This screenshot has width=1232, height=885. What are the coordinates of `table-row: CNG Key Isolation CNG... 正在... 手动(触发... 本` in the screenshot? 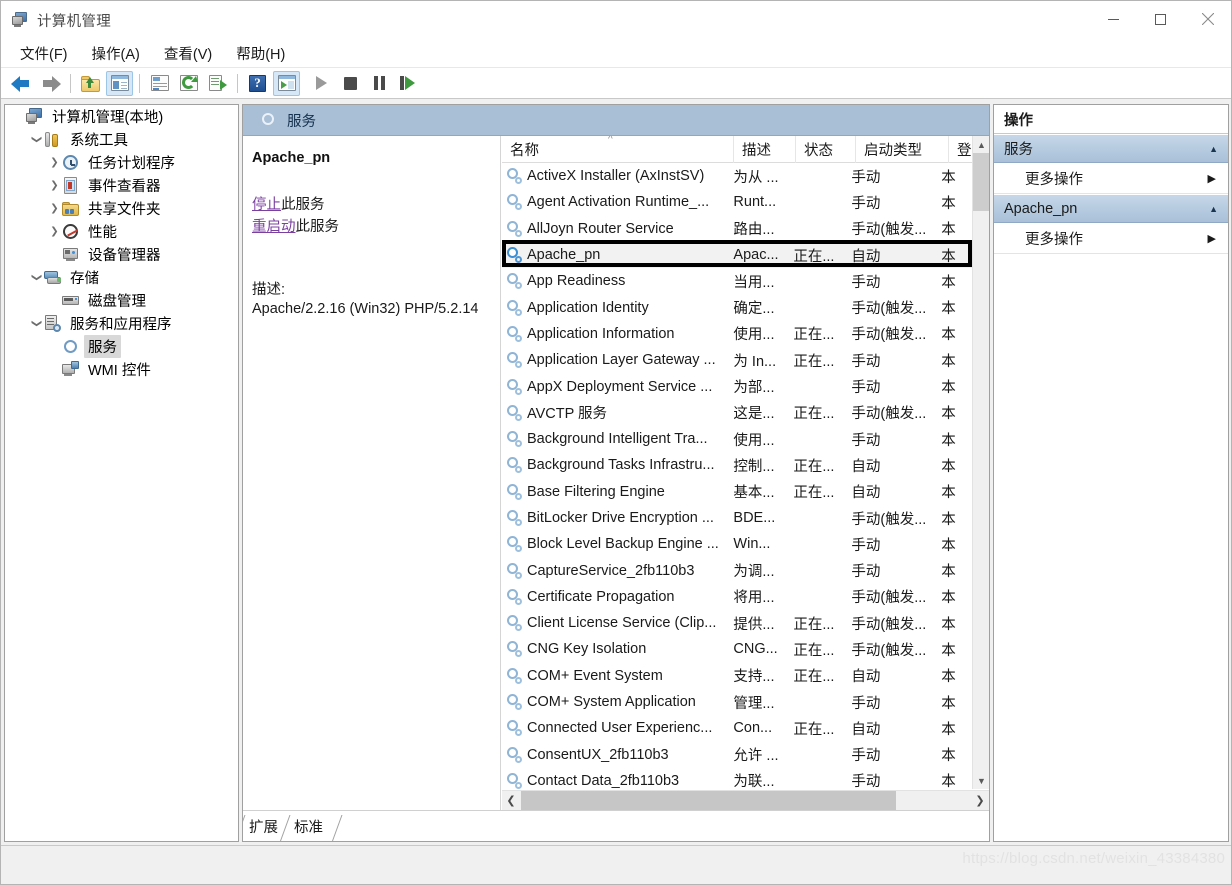 It's located at (737, 649).